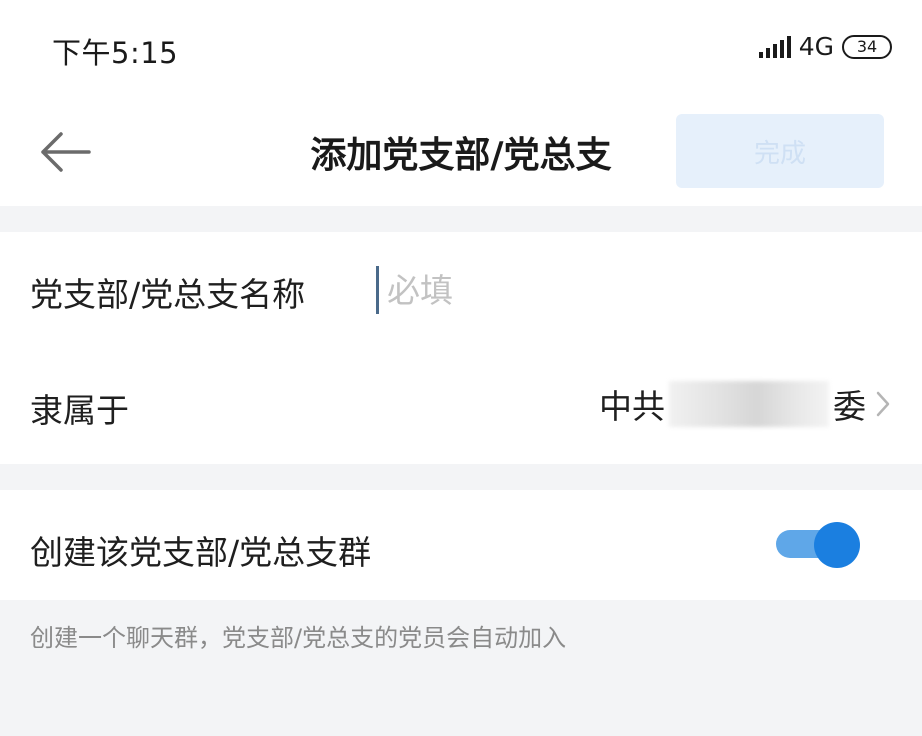 The image size is (922, 736). What do you see at coordinates (837, 545) in the screenshot?
I see `toggle-knob` at bounding box center [837, 545].